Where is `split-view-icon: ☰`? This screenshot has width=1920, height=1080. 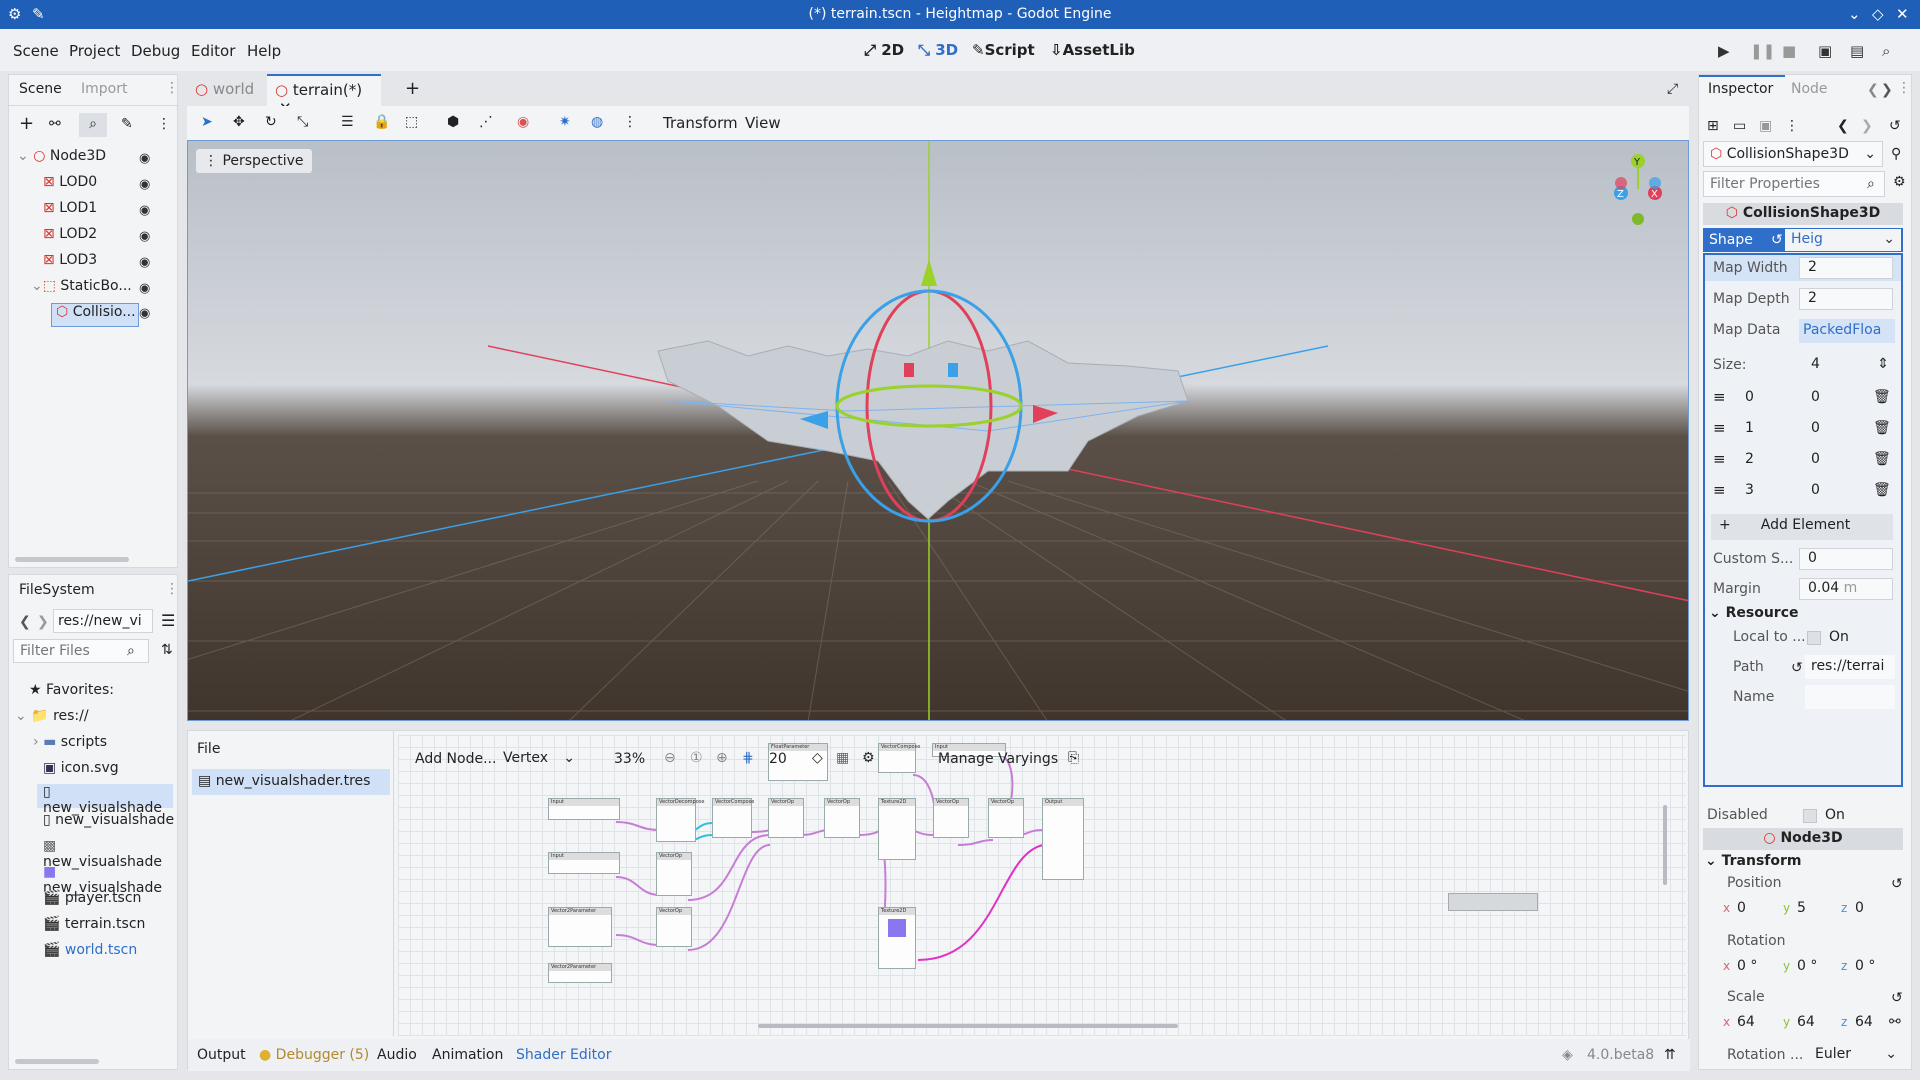
split-view-icon: ☰ is located at coordinates (168, 621).